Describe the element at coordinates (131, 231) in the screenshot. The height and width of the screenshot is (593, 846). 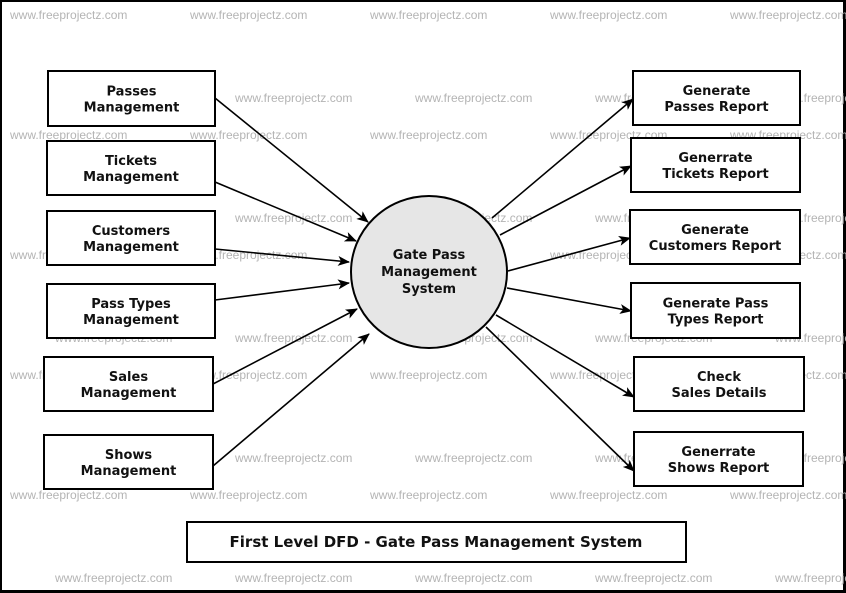
I see `entity-label-line: Customers` at that location.